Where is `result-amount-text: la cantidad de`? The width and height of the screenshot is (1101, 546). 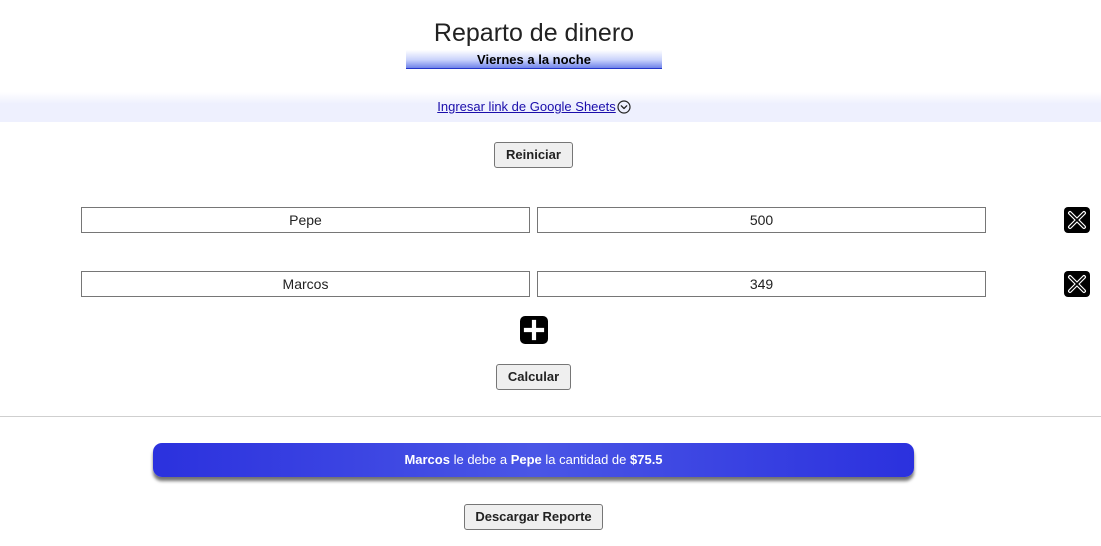
result-amount-text: la cantidad de is located at coordinates (586, 459).